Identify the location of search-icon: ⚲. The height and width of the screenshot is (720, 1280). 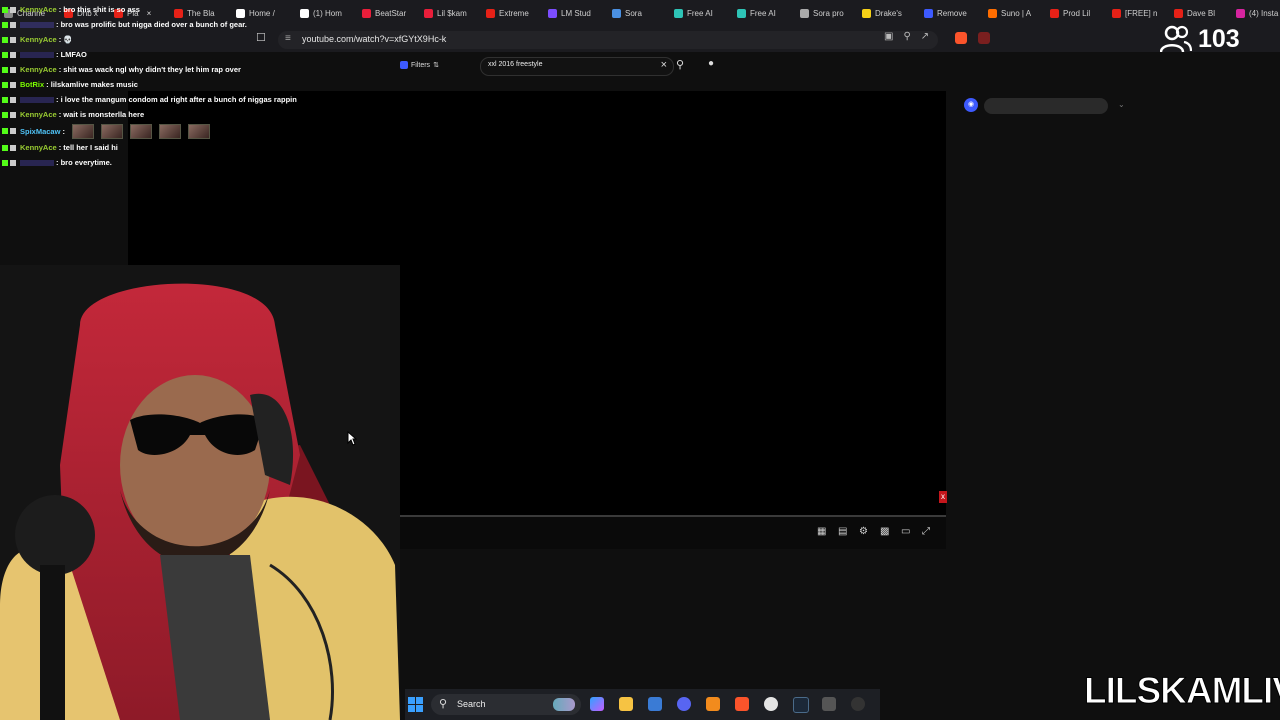
(680, 64).